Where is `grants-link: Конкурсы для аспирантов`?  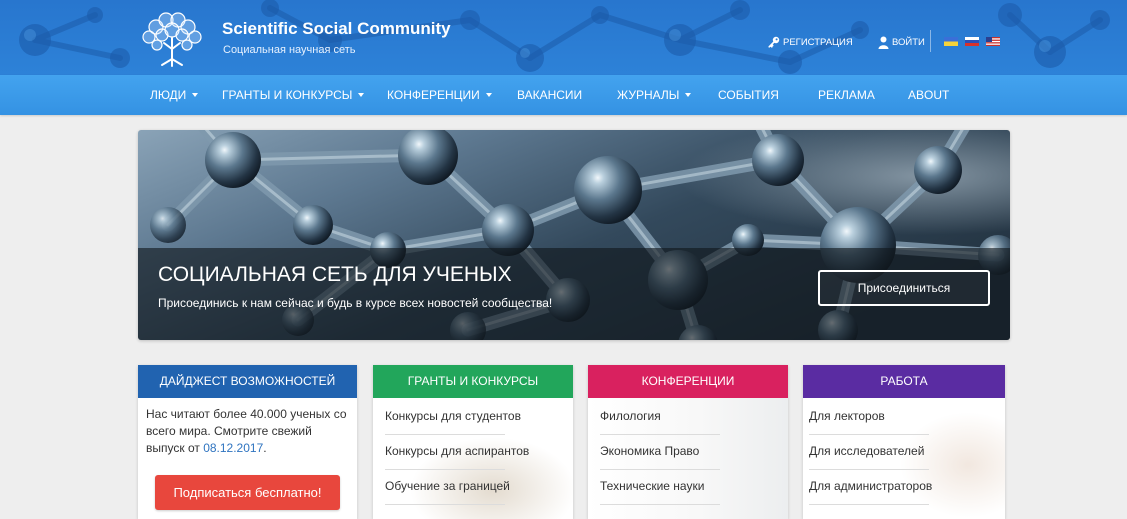
grants-link: Конкурсы для аспирантов is located at coordinates (457, 451).